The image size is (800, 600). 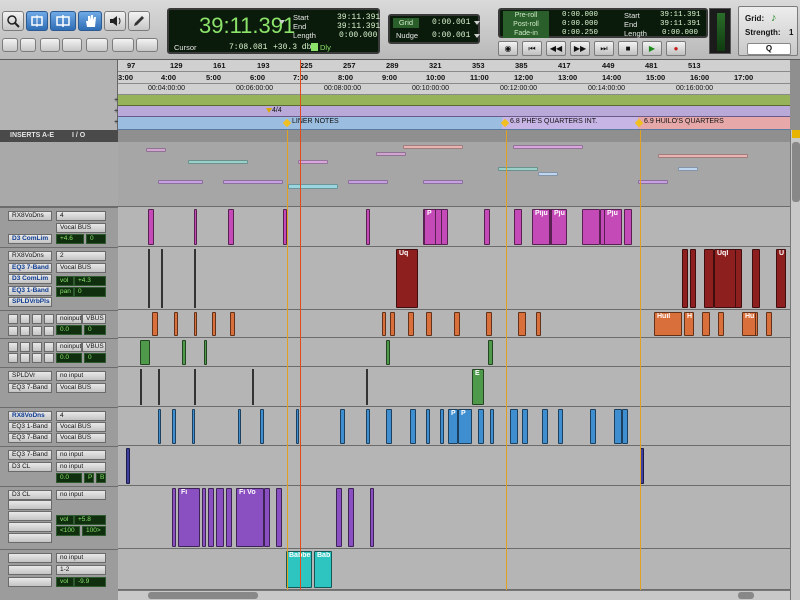 I want to click on playhead-line, so click(x=300, y=325).